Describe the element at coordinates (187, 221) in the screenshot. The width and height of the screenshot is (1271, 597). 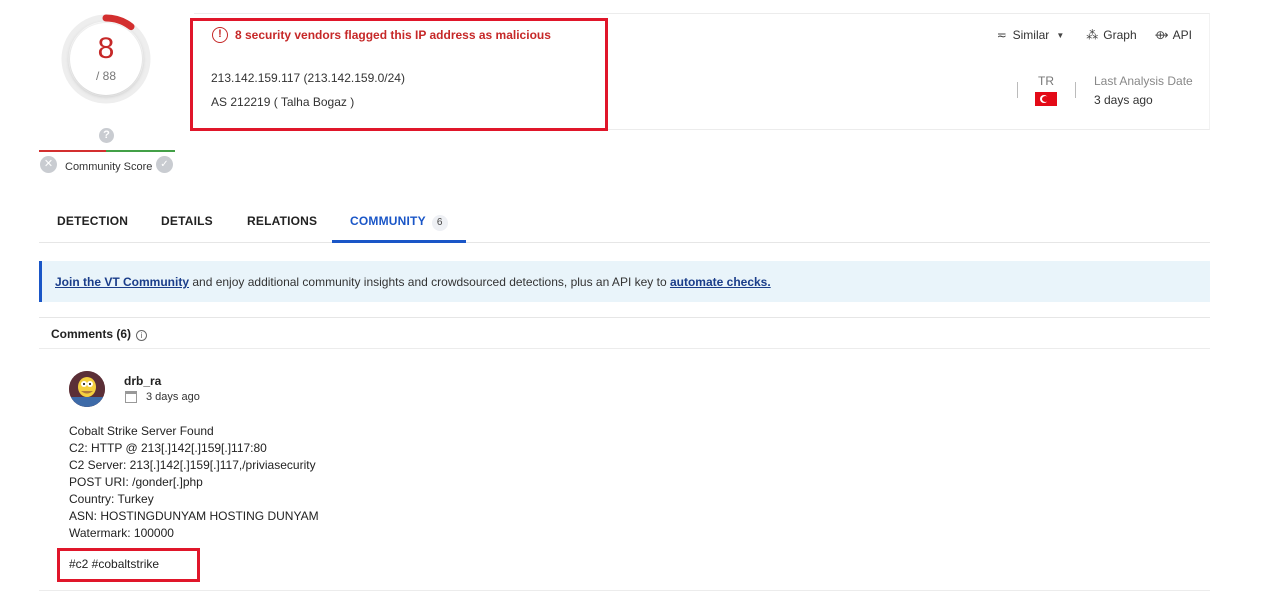
I see `tab-details: DETAILS` at that location.